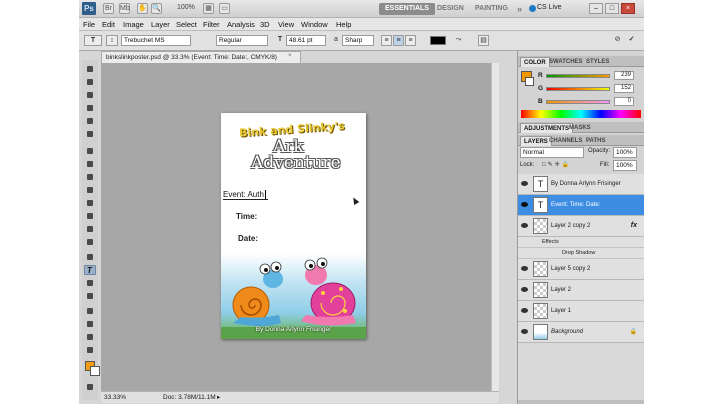 Image resolution: width=720 pixels, height=404 pixels. I want to click on minibridge-icon: Mb, so click(124, 8).